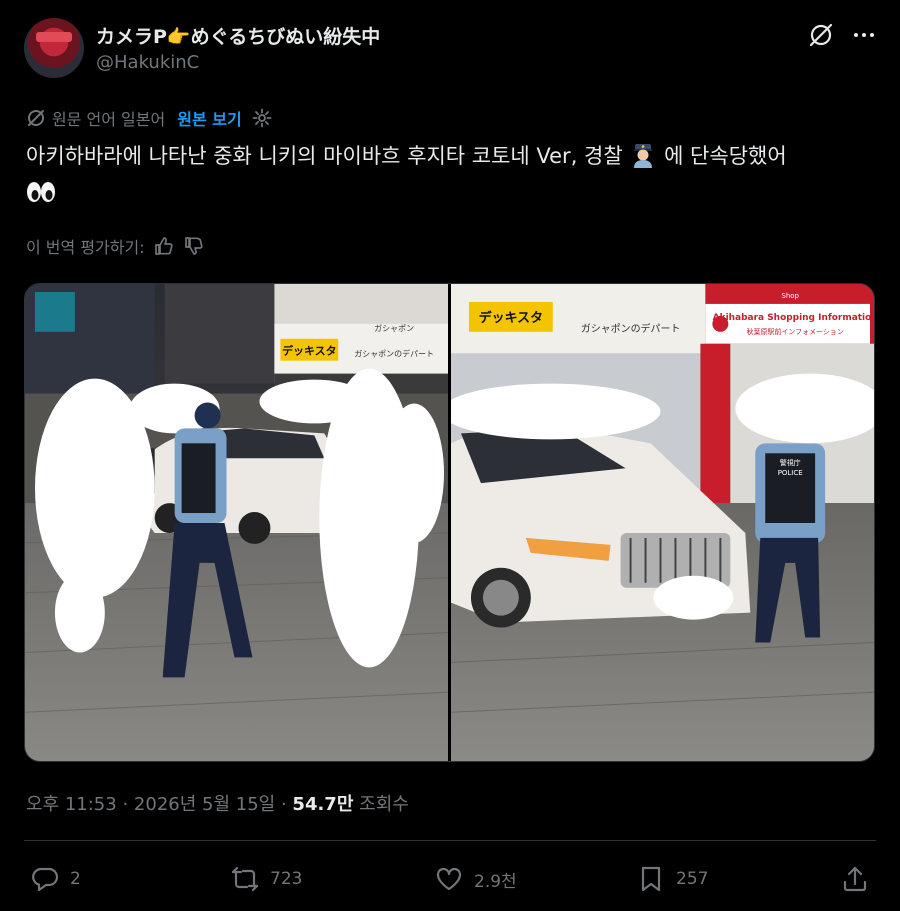  What do you see at coordinates (266, 879) in the screenshot?
I see `repost-button: 723` at bounding box center [266, 879].